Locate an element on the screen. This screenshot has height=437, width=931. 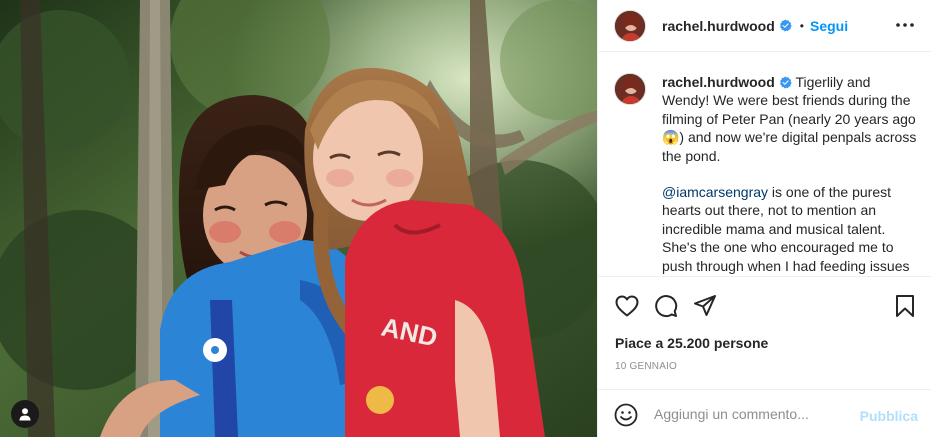
post-date: 10 GENNAIO is located at coordinates (646, 366).